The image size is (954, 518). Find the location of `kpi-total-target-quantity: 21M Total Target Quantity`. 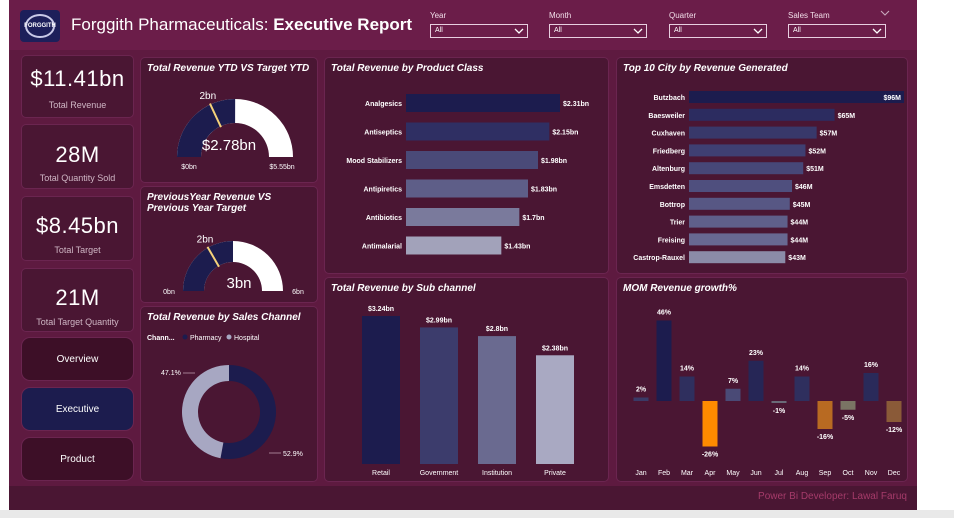

kpi-total-target-quantity: 21M Total Target Quantity is located at coordinates (77, 300).